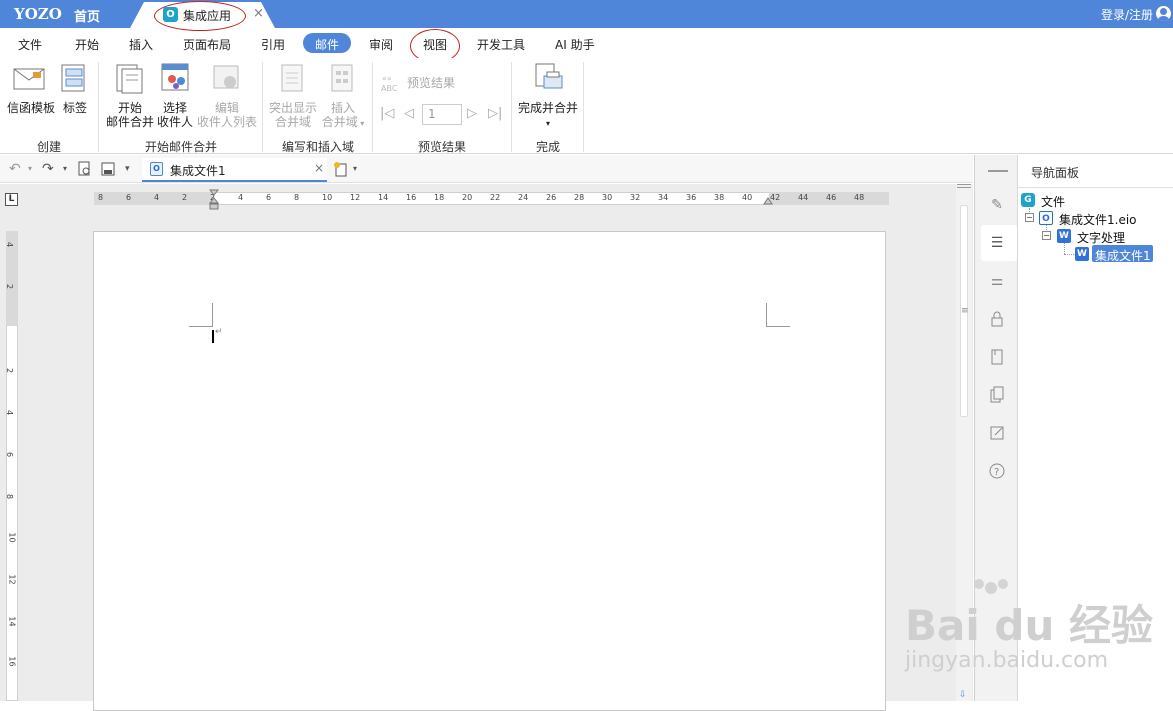 This screenshot has width=1173, height=711. Describe the element at coordinates (258, 13) in the screenshot. I see `tab-close-icon: ×` at that location.